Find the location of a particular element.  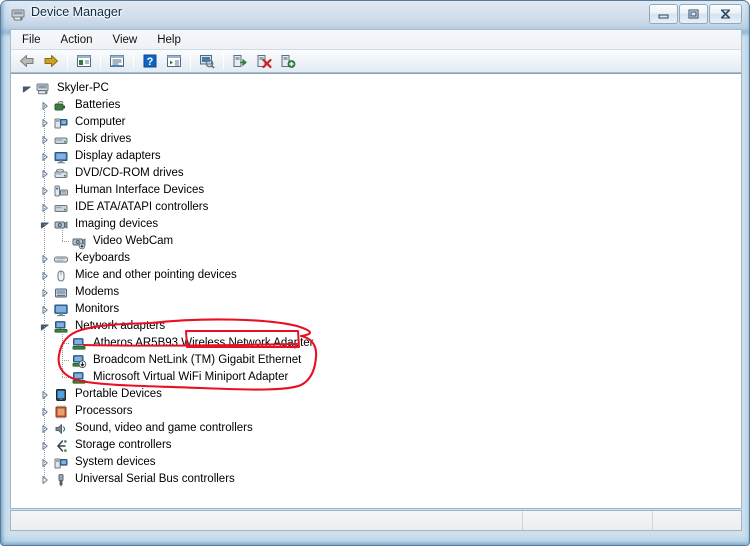

tree-node-universal-serial-bus-controllers: Universal Serial Bus controllers is located at coordinates (376, 479).